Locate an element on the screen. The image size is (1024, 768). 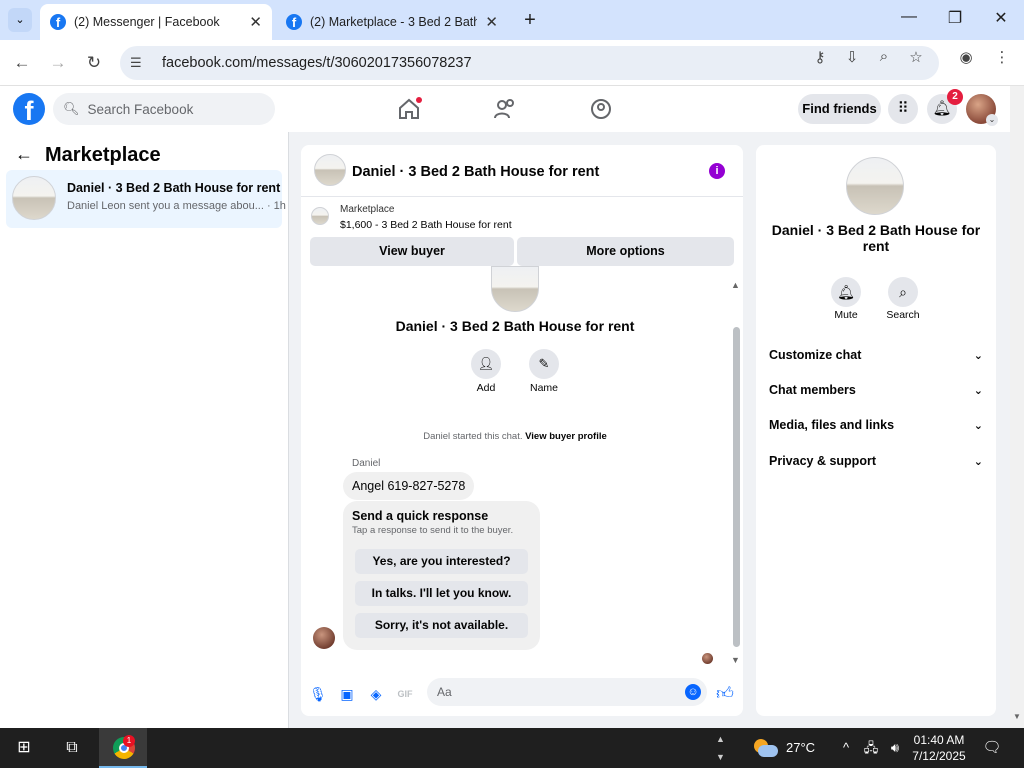
reload-icon: ↻ is located at coordinates (94, 63).